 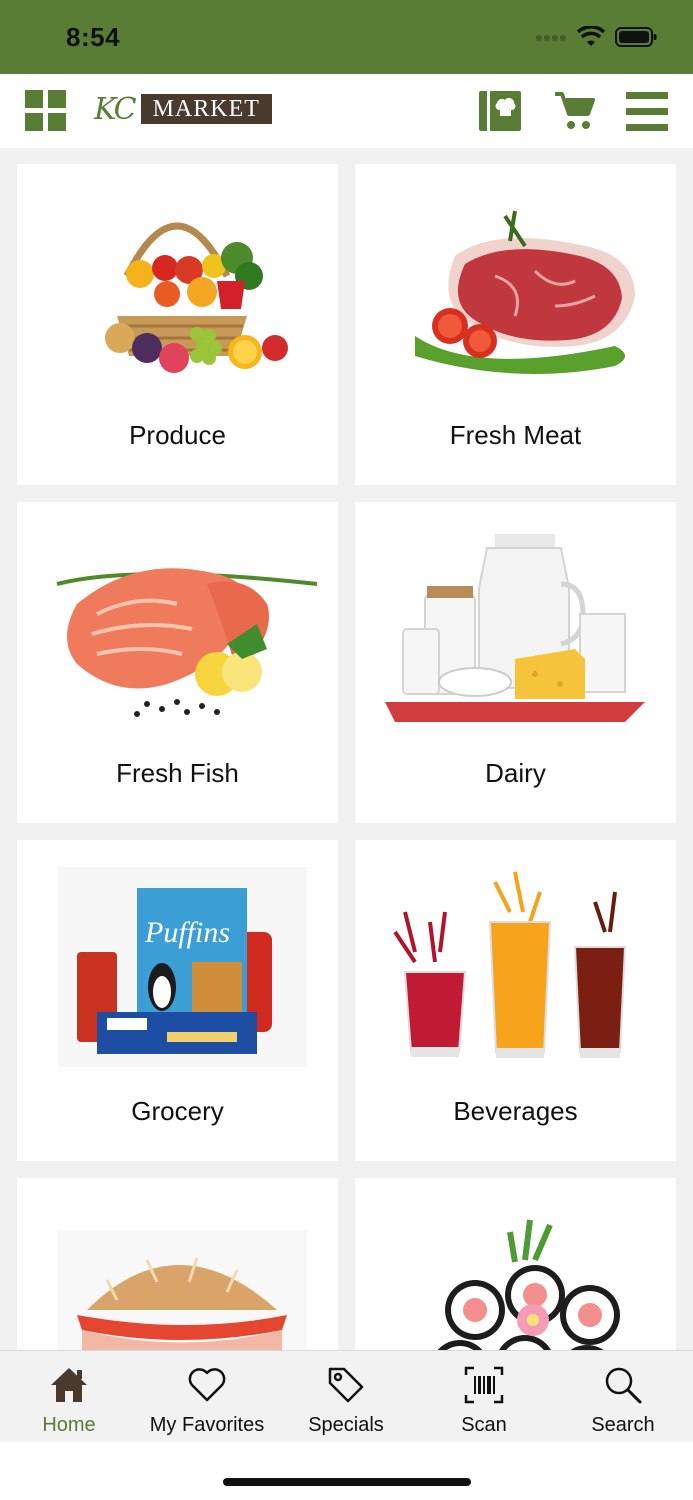 I want to click on category-label: Beverages, so click(x=515, y=1111).